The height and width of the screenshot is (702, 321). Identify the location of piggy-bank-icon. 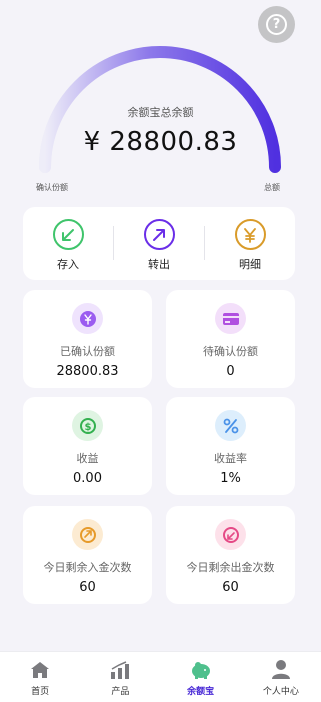
(201, 668).